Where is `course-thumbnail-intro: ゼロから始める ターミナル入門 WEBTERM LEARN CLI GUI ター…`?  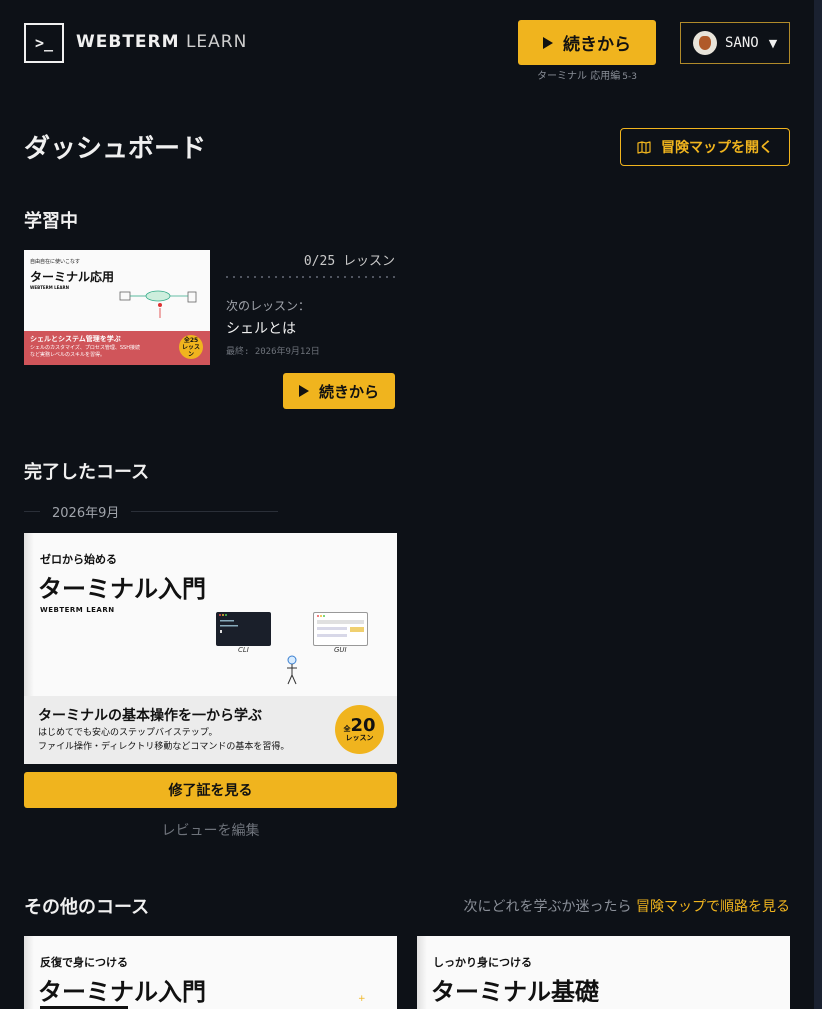
course-thumbnail-intro: ゼロから始める ターミナル入門 WEBTERM LEARN CLI GUI ター… is located at coordinates (210, 648).